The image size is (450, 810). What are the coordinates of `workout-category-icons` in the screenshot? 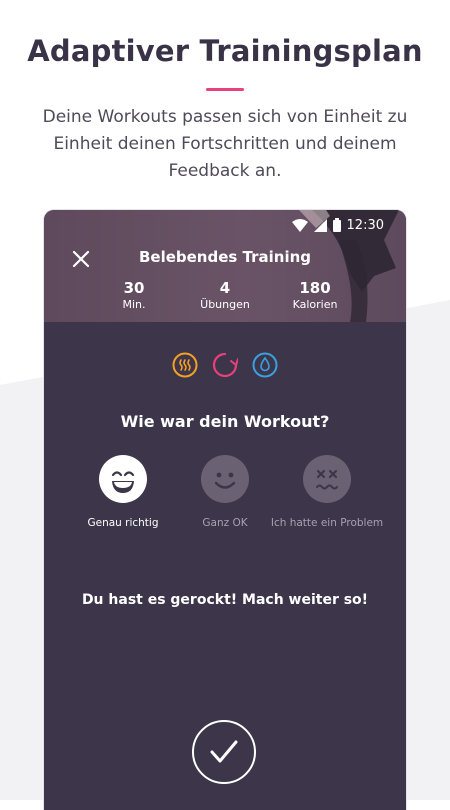 It's located at (225, 366).